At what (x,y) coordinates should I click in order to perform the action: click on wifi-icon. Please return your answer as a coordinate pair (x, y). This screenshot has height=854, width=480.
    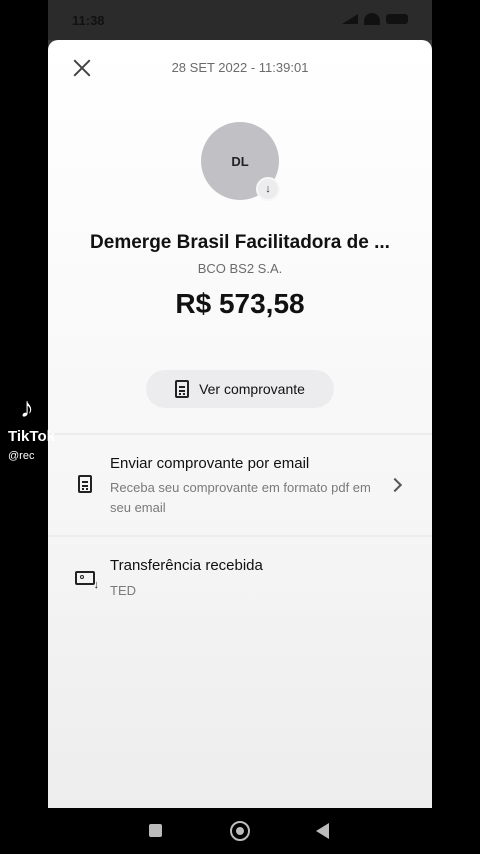
    Looking at the image, I should click on (372, 19).